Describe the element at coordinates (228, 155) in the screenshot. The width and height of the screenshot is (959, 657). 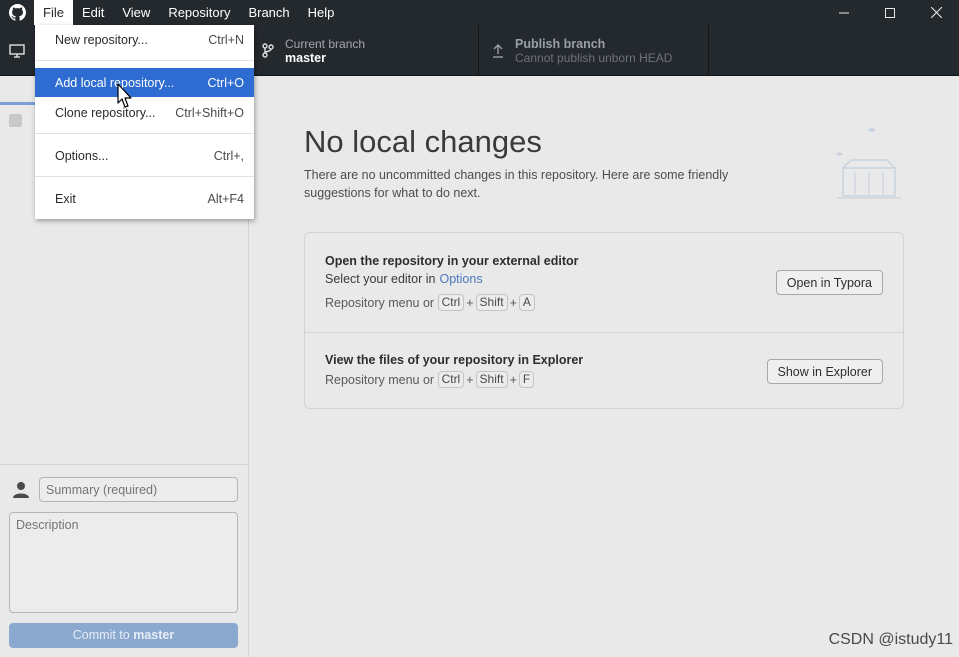
I see `menu-item-shortcut: Ctrl+,` at that location.